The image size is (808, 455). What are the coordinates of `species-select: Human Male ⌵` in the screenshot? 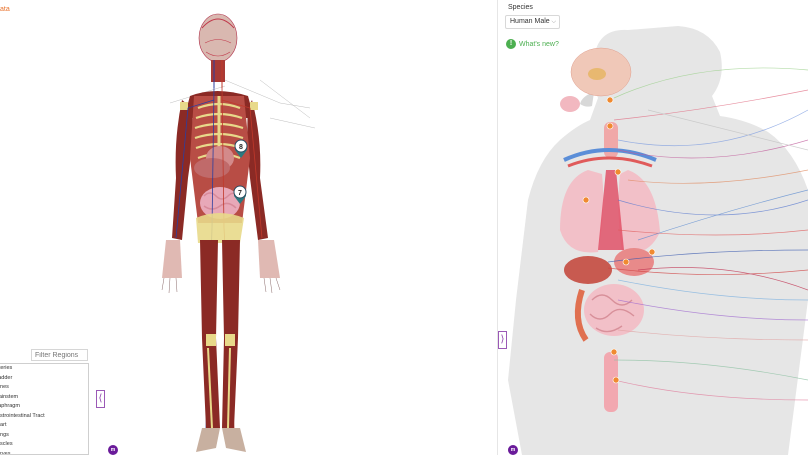 It's located at (532, 22).